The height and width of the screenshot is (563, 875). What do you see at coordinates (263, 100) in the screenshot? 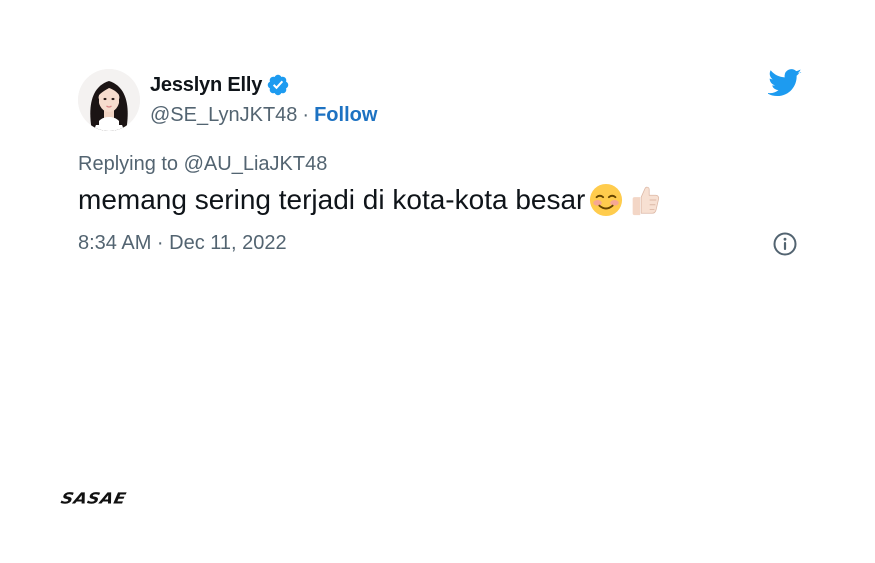
I see `user-info: Jesslyn Elly @SE_LynJKT48 · Follow` at bounding box center [263, 100].